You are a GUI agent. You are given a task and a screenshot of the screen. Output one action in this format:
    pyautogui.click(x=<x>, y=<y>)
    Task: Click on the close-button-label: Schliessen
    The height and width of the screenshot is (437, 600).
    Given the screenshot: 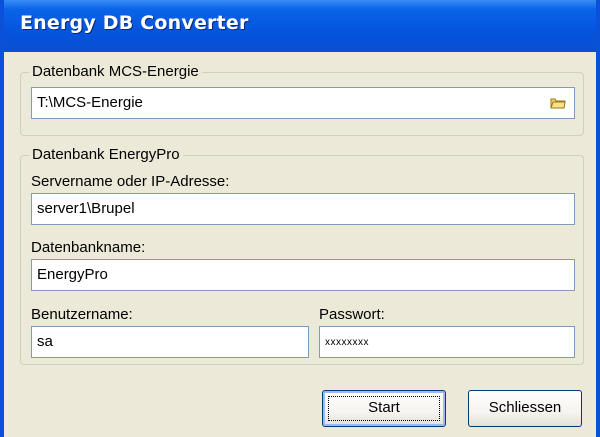 What is the action you would take?
    pyautogui.click(x=525, y=407)
    